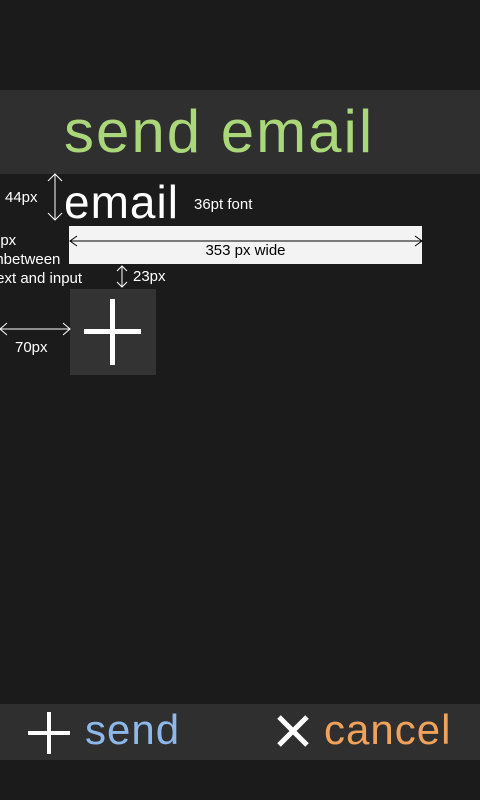 This screenshot has height=800, width=480. Describe the element at coordinates (149, 276) in the screenshot. I see `input-gap-annotation: 23px` at that location.